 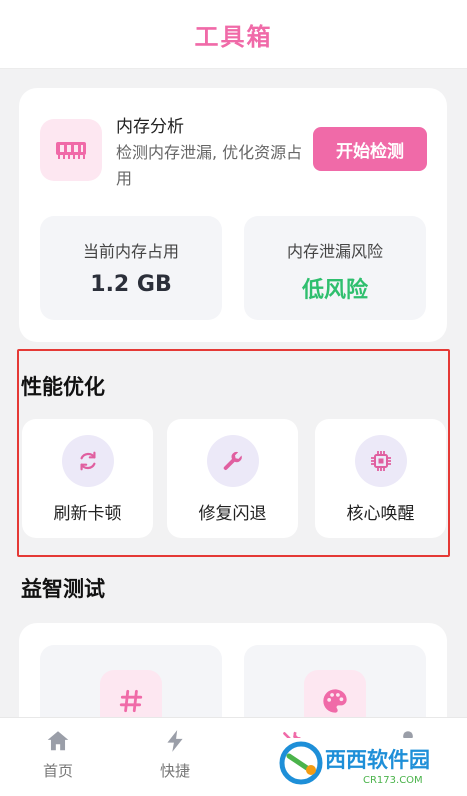 What do you see at coordinates (63, 589) in the screenshot?
I see `puzzle-section-title: 益智测试` at bounding box center [63, 589].